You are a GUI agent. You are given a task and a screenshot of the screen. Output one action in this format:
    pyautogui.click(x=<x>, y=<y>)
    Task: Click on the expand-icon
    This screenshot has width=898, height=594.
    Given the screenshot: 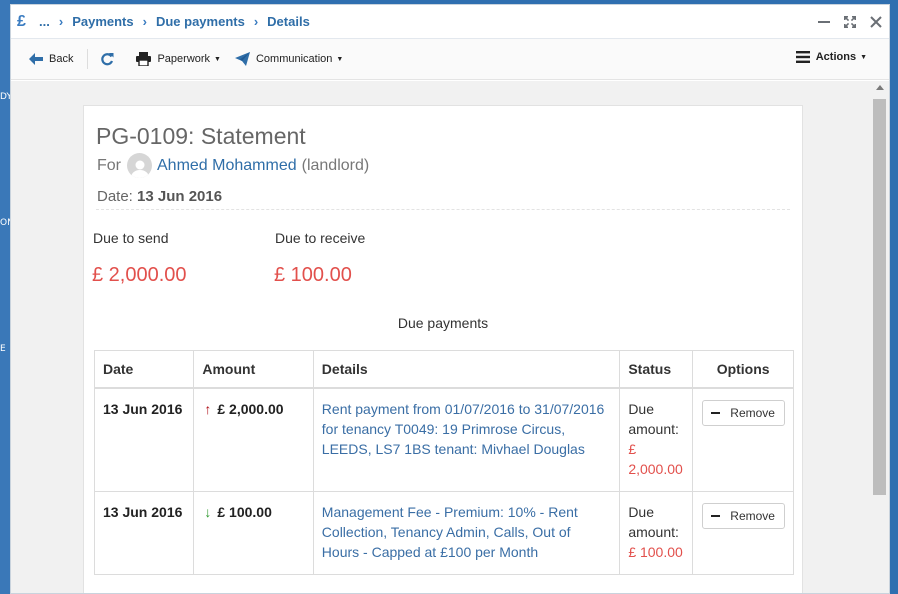 What is the action you would take?
    pyautogui.click(x=850, y=22)
    